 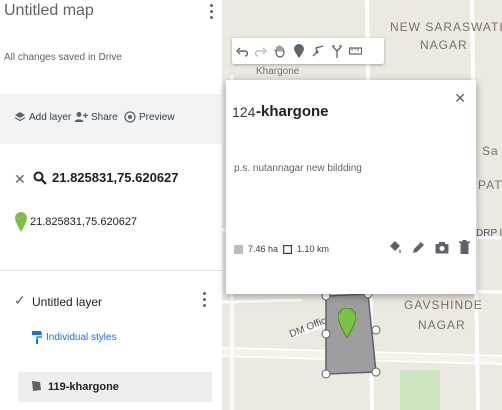 I want to click on preview-button: Preview, so click(x=149, y=117).